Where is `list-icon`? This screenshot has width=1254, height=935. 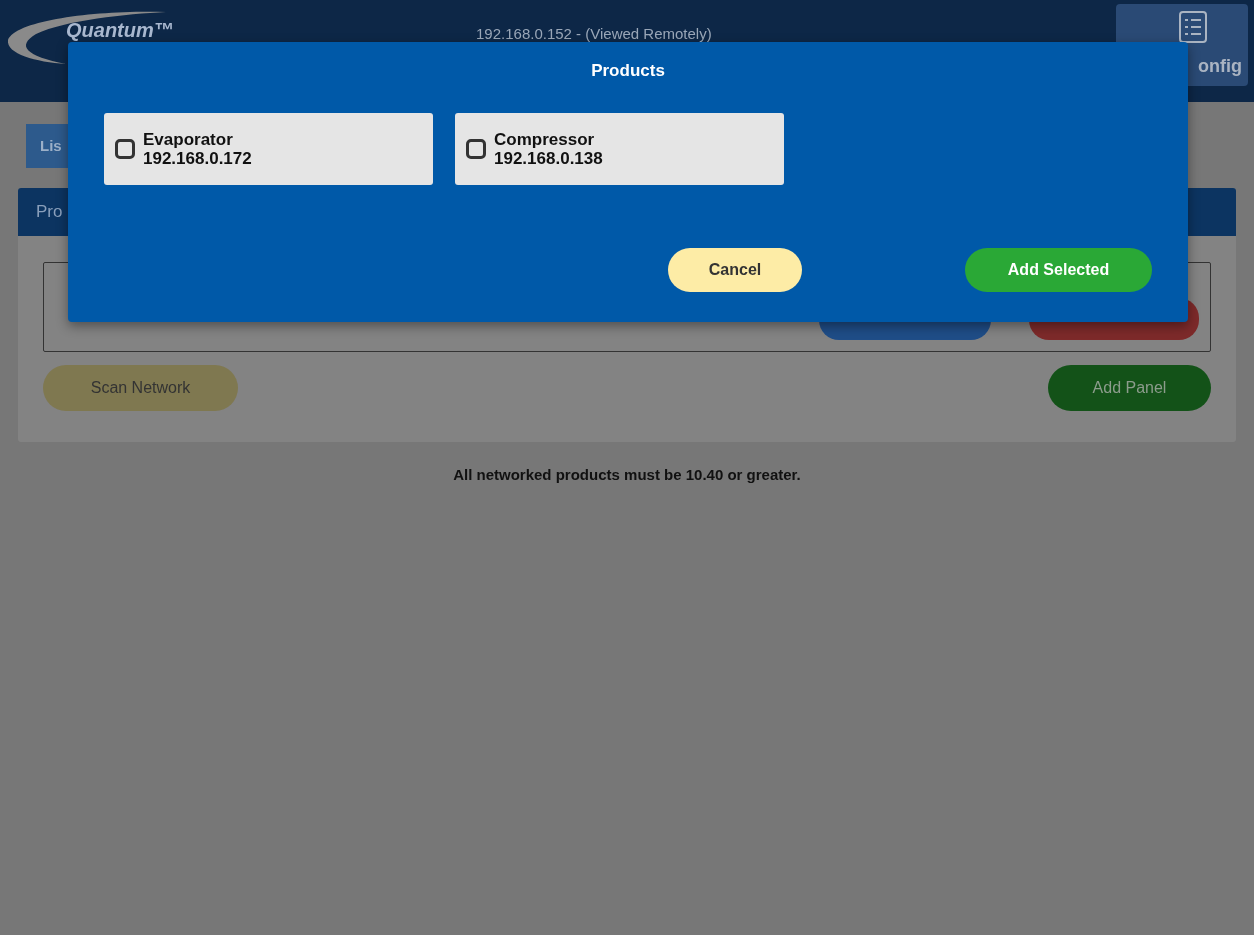
list-icon is located at coordinates (1193, 27).